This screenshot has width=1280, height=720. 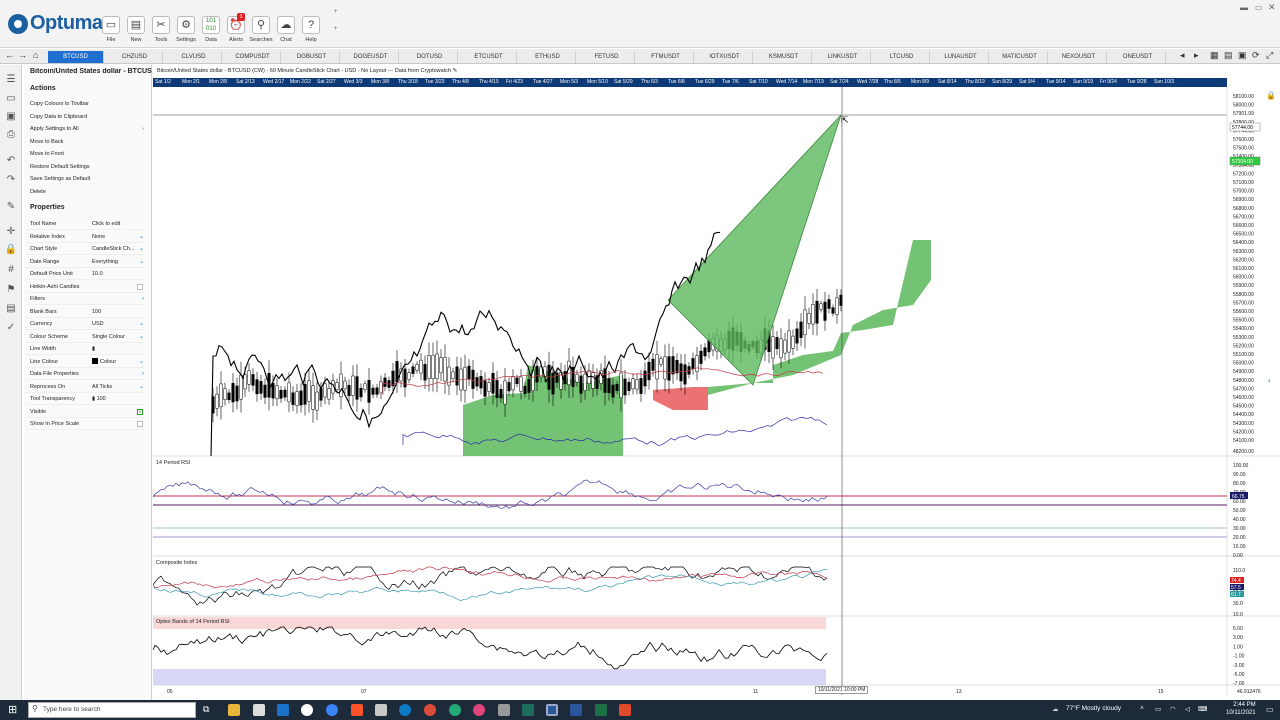 What do you see at coordinates (86, 412) in the screenshot?
I see `property-row: Visible ✓` at bounding box center [86, 412].